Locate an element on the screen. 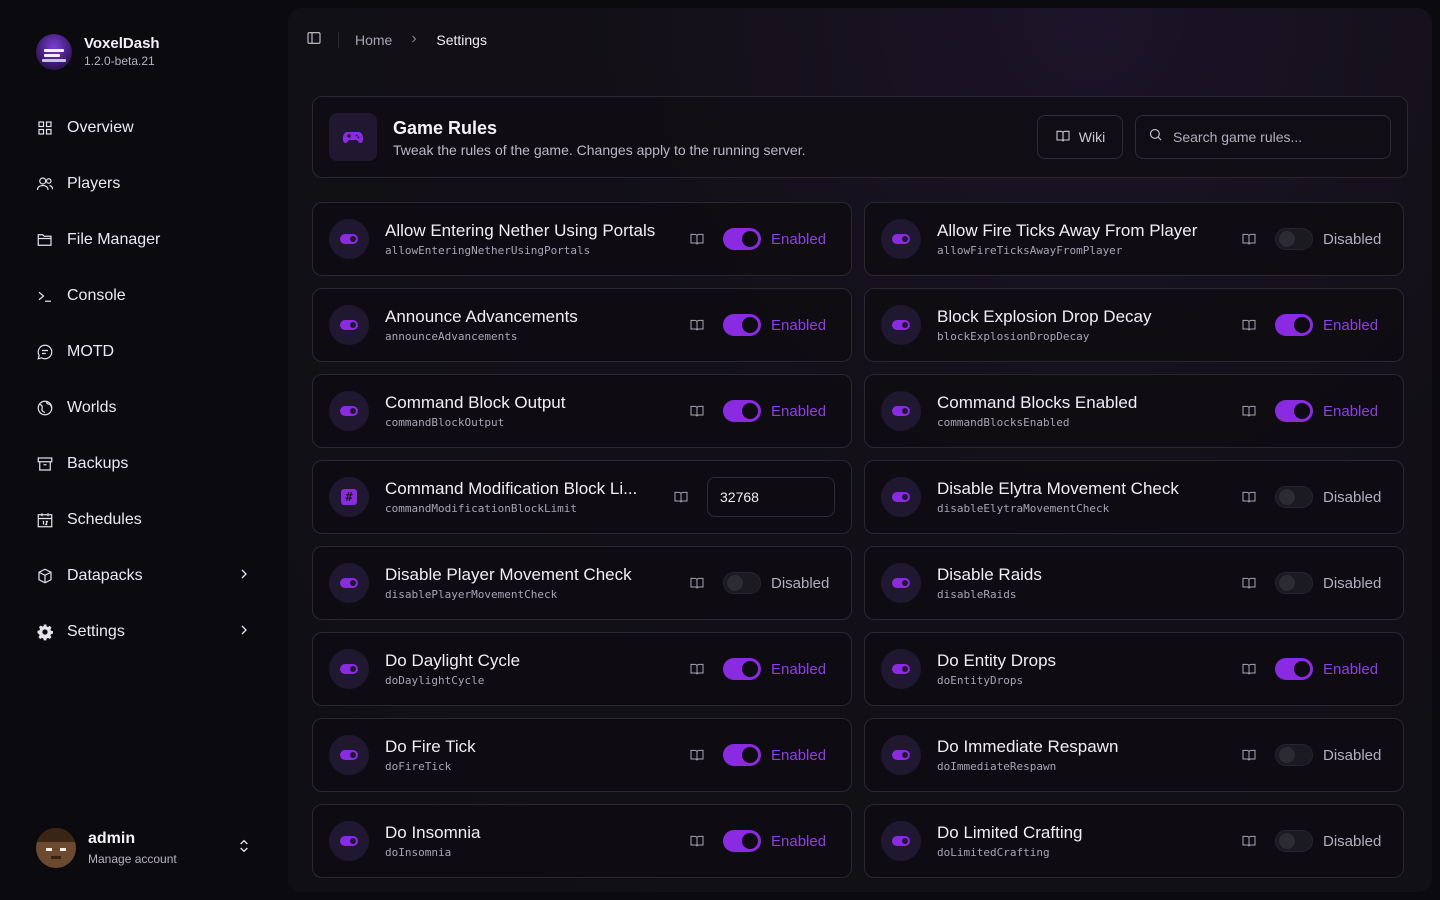  rule-key: blockExplosionDropDecay is located at coordinates (1013, 336).